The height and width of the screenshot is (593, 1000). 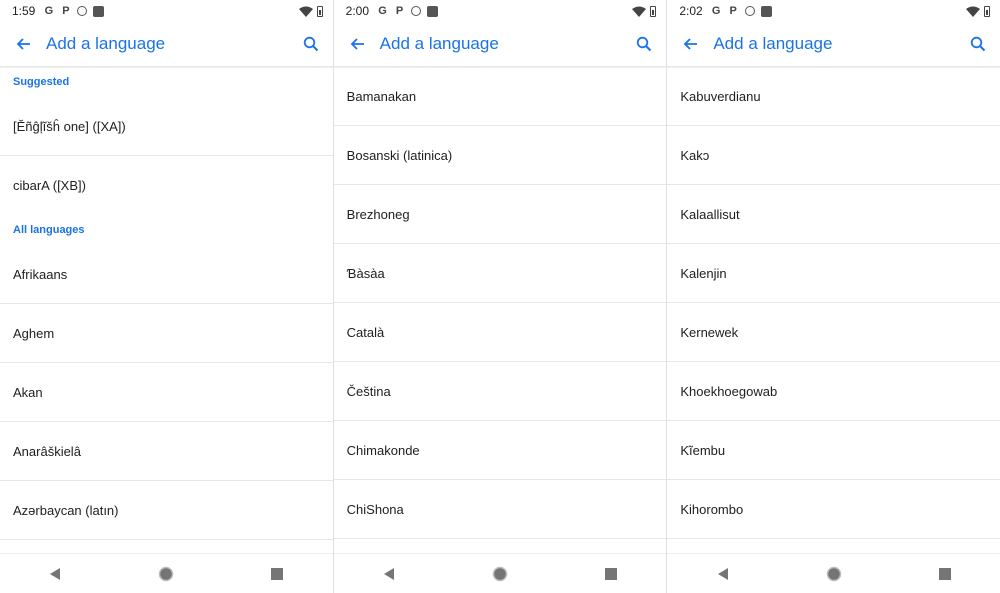 What do you see at coordinates (166, 185) in the screenshot?
I see `list-item: cibarA ([XB])` at bounding box center [166, 185].